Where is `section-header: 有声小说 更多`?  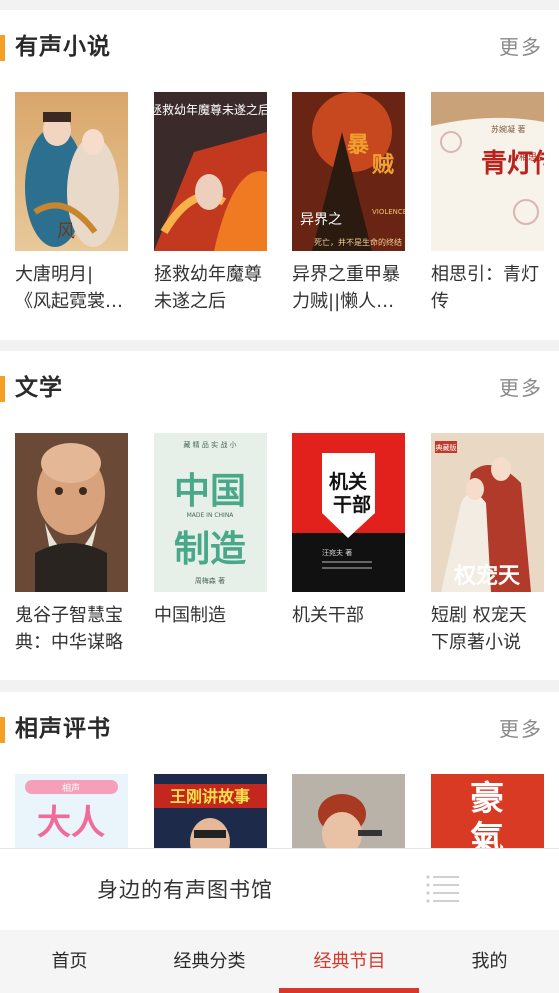 section-header: 有声小说 更多 is located at coordinates (279, 48).